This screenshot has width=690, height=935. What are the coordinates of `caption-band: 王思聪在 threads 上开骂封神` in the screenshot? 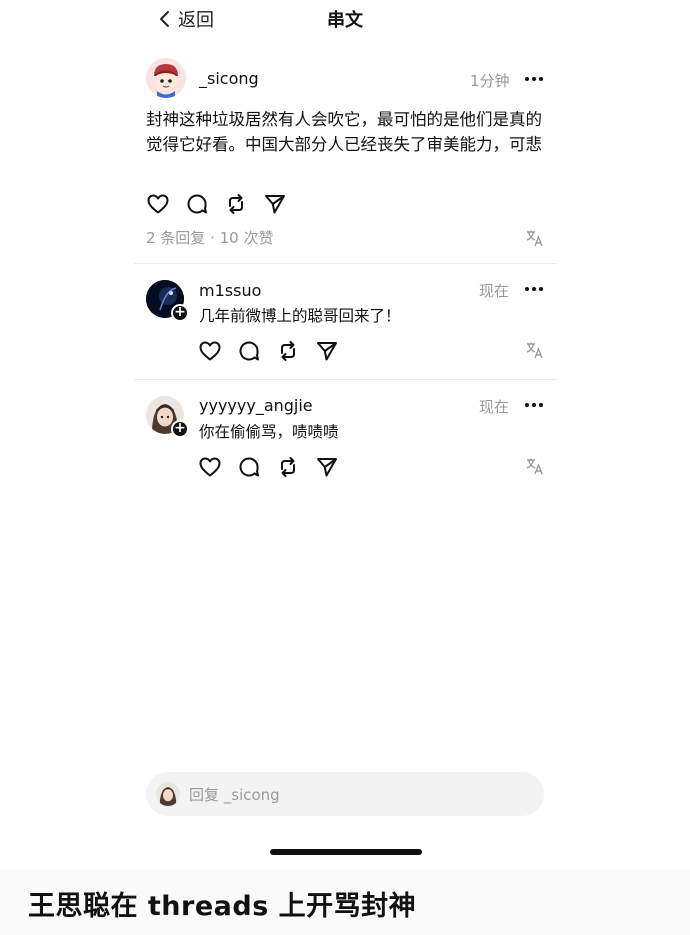 It's located at (345, 902).